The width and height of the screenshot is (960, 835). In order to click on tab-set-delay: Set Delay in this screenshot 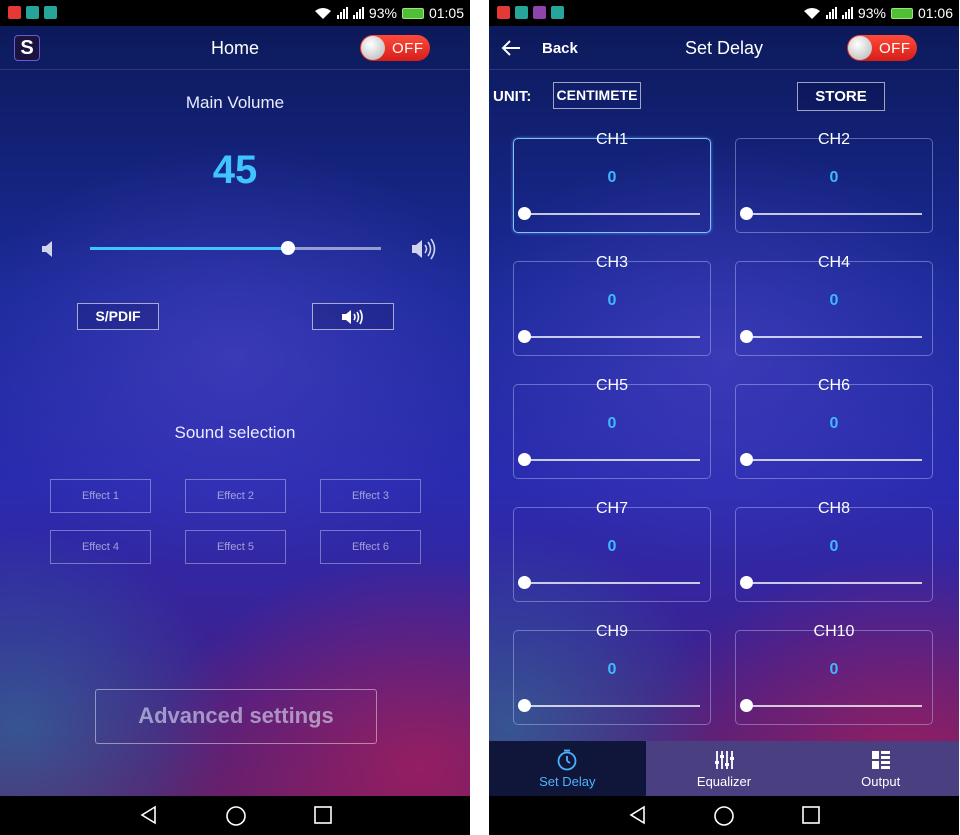, I will do `click(567, 768)`.